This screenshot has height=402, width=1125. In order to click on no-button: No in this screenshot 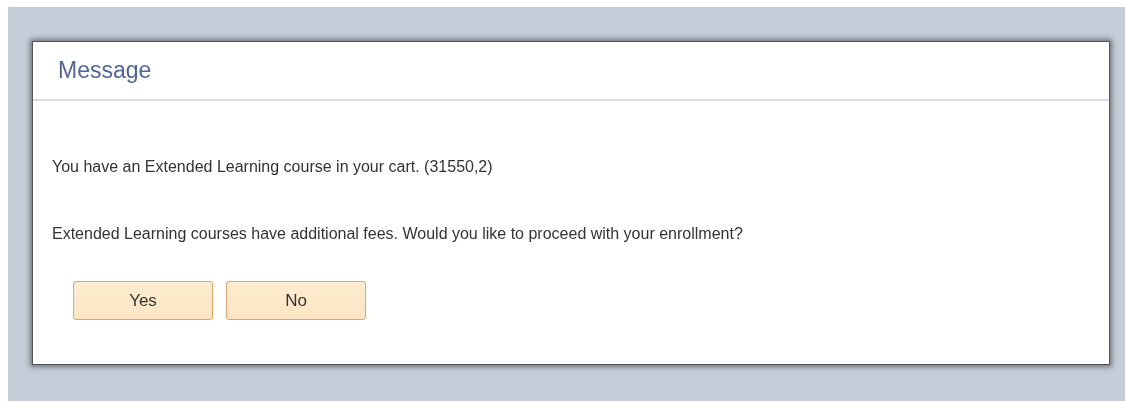, I will do `click(296, 300)`.